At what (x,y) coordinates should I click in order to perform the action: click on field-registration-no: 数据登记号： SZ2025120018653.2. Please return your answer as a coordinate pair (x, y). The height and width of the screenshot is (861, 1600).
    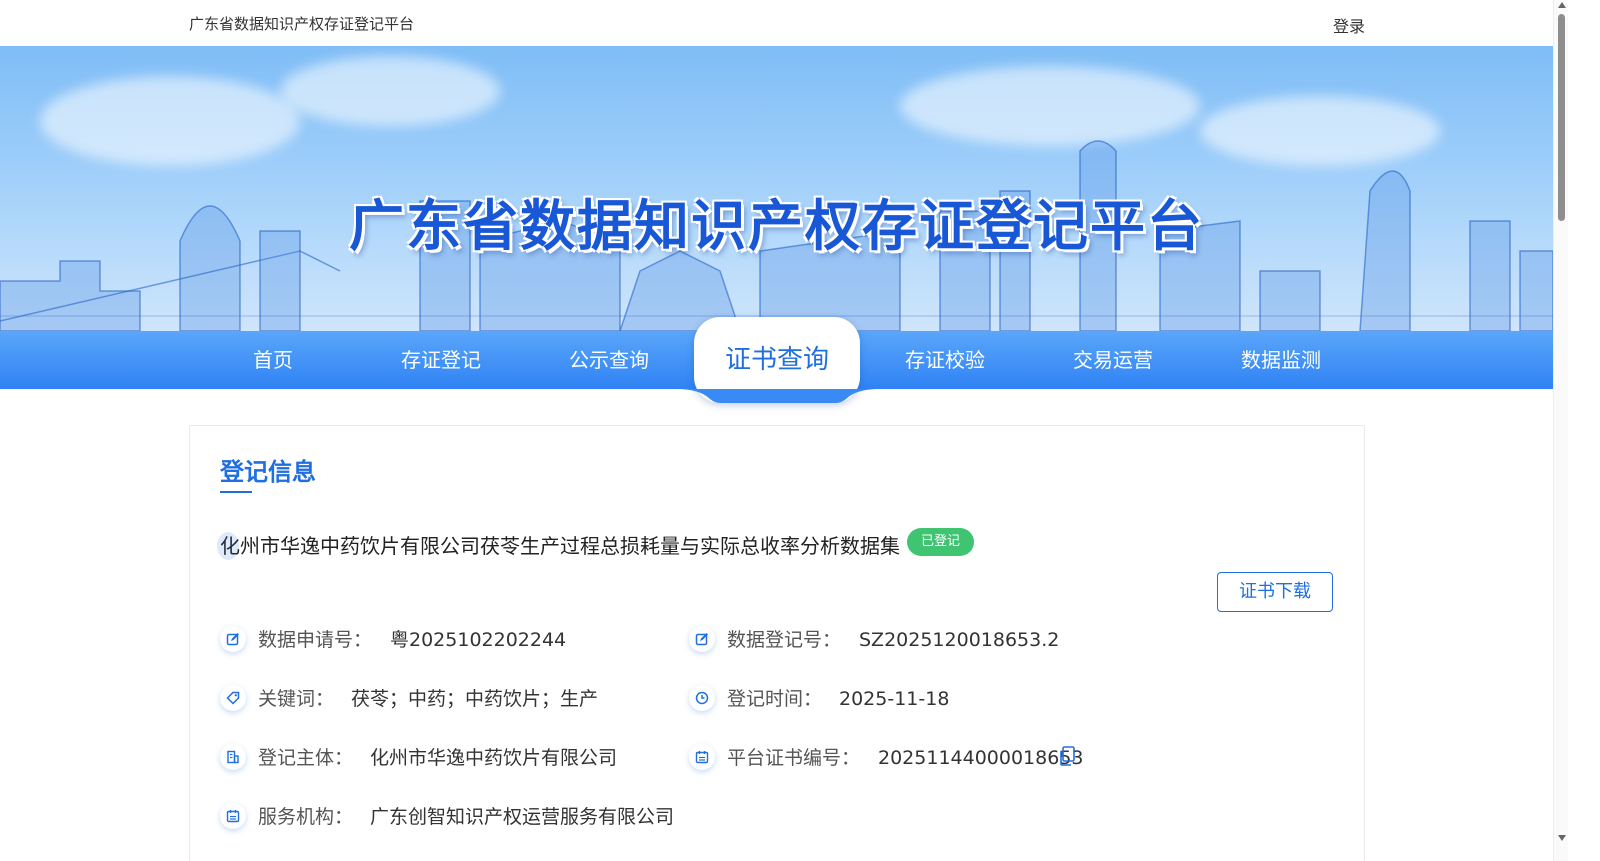
    Looking at the image, I should click on (1009, 640).